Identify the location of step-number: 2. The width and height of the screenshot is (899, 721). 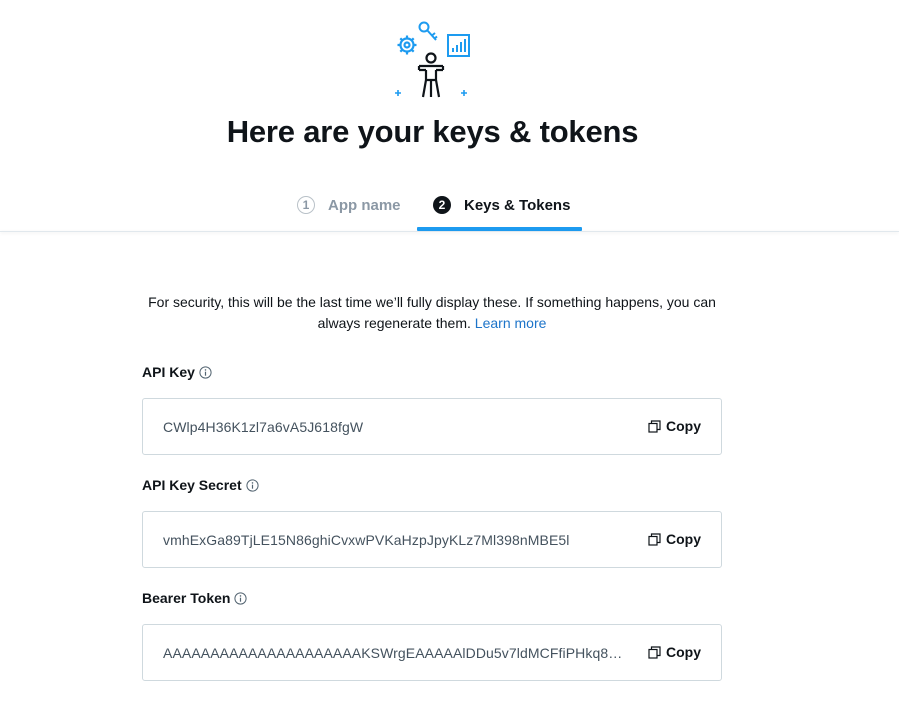
(442, 205).